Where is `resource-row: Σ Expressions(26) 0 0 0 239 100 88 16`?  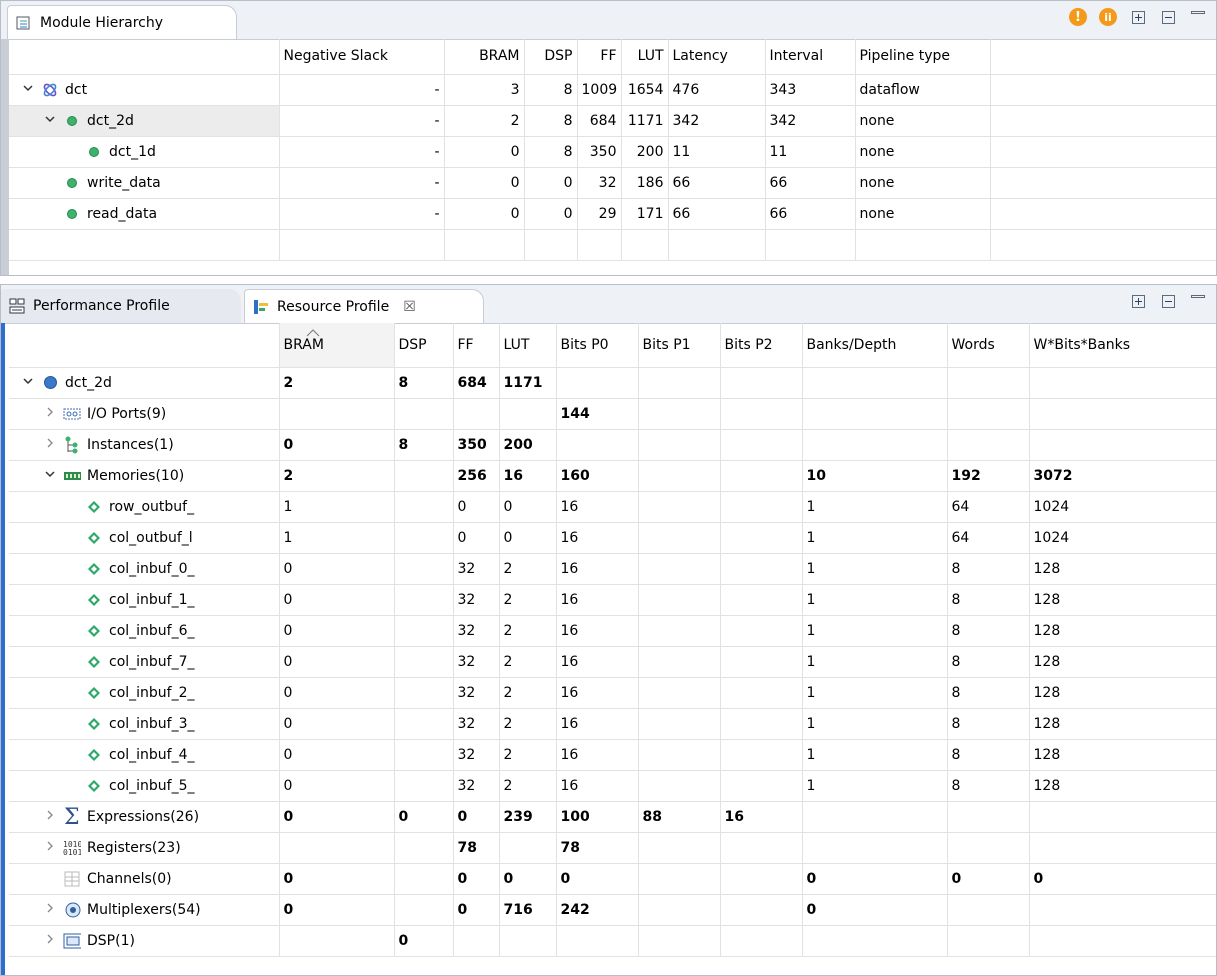 resource-row: Σ Expressions(26) 0 0 0 239 100 88 16 is located at coordinates (612, 817).